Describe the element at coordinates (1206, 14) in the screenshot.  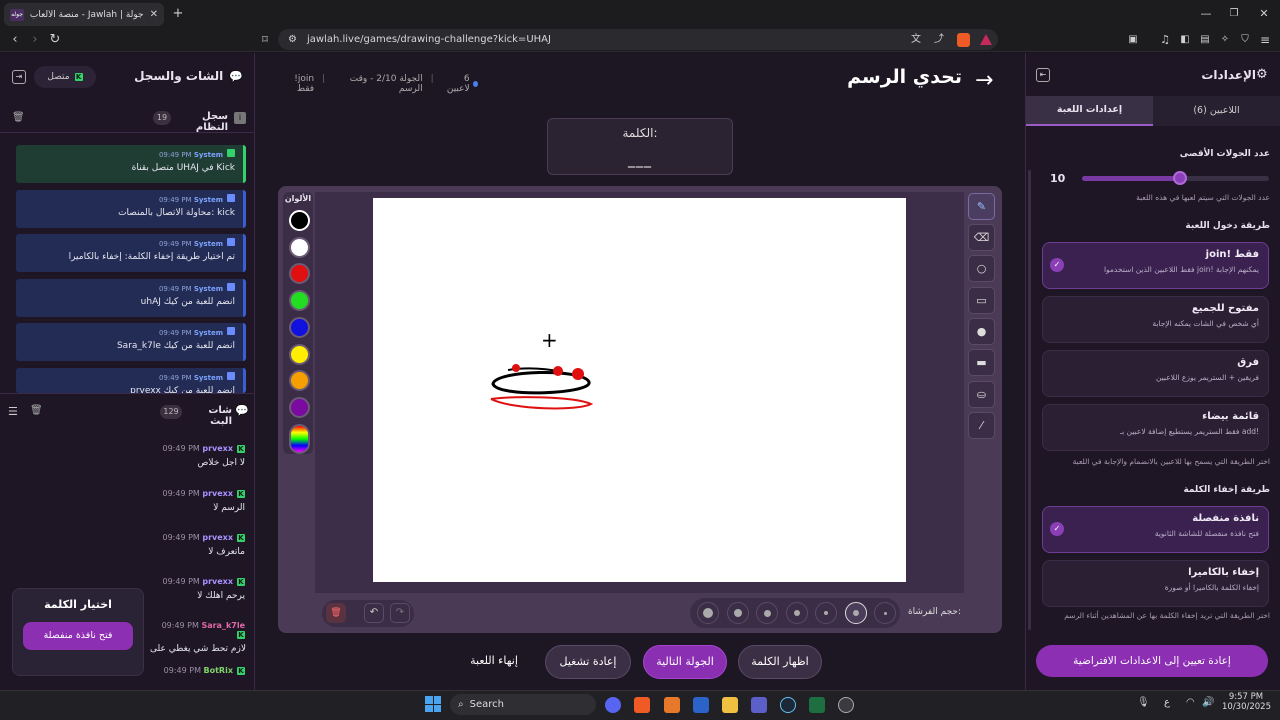
I see `minimize-icon: —` at that location.